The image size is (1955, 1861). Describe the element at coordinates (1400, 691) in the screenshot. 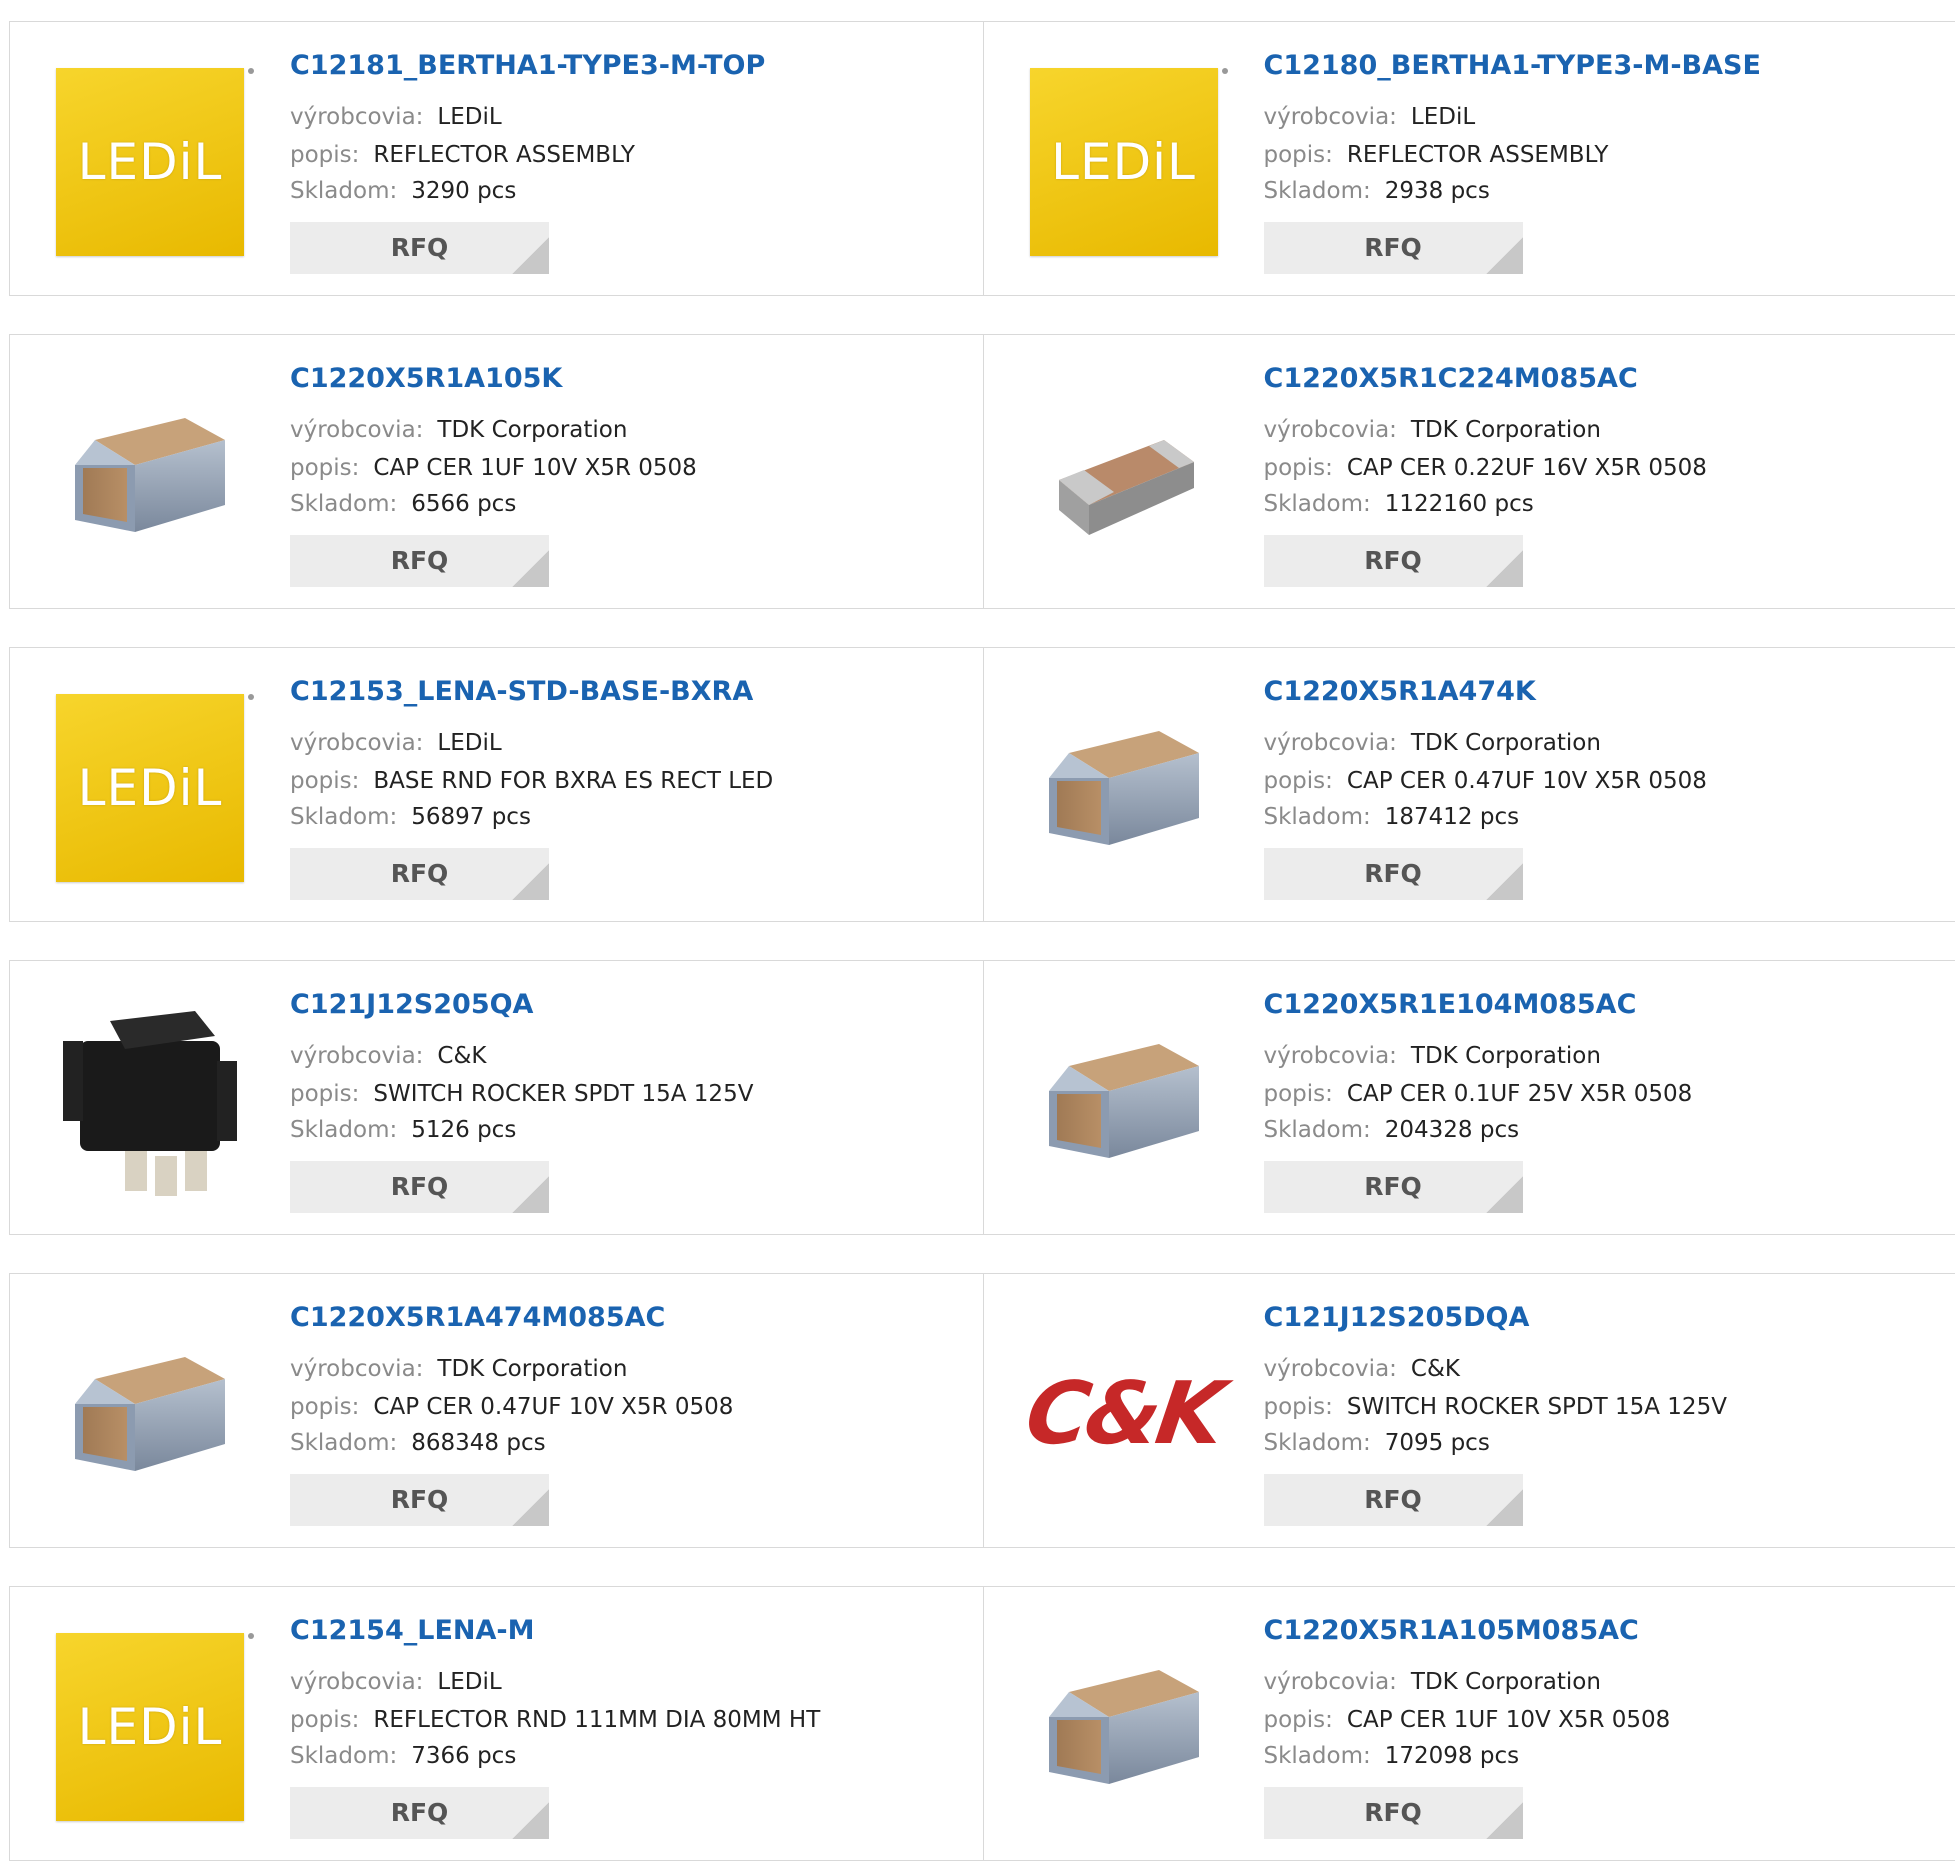

I see `product-part-link: C1220X5R1A474K` at that location.